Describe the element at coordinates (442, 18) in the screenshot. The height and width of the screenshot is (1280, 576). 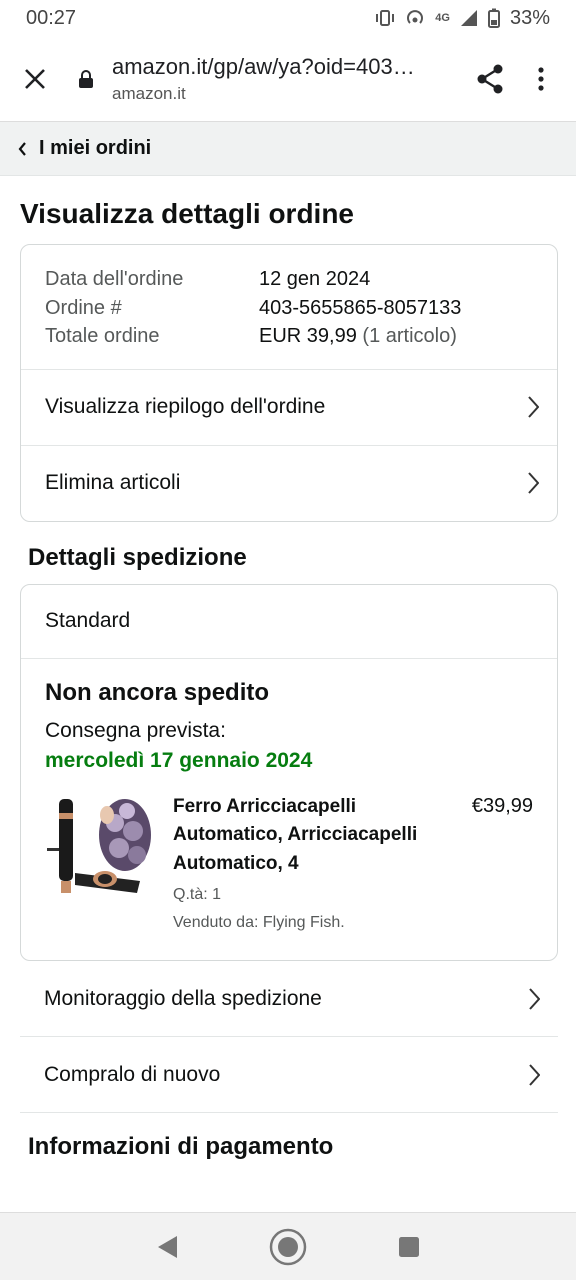
I see `network-type: 4G` at that location.